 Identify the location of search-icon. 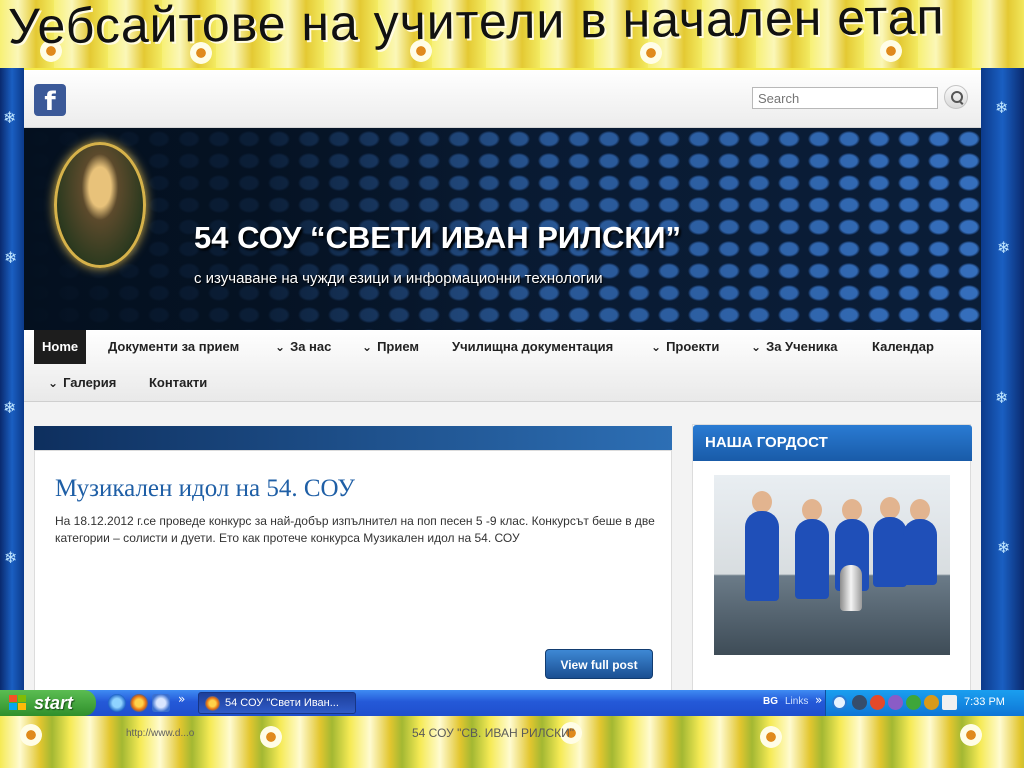
(956, 97).